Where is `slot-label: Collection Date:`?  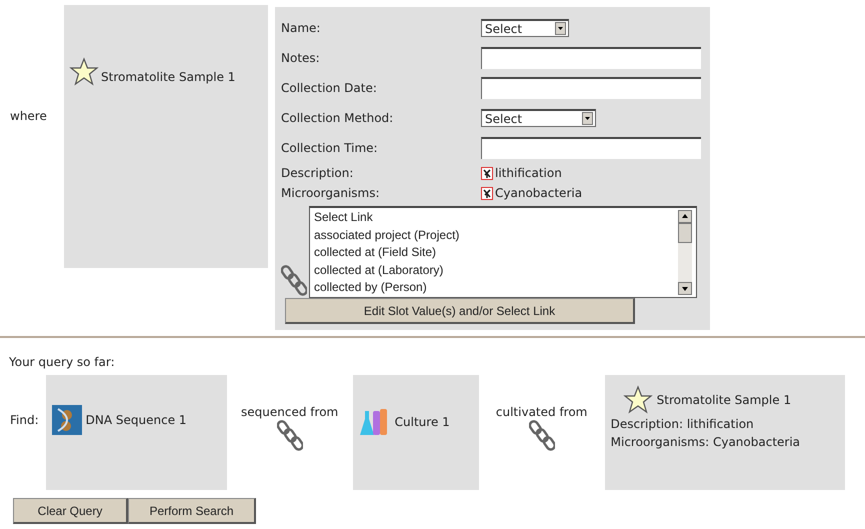
slot-label: Collection Date: is located at coordinates (329, 88).